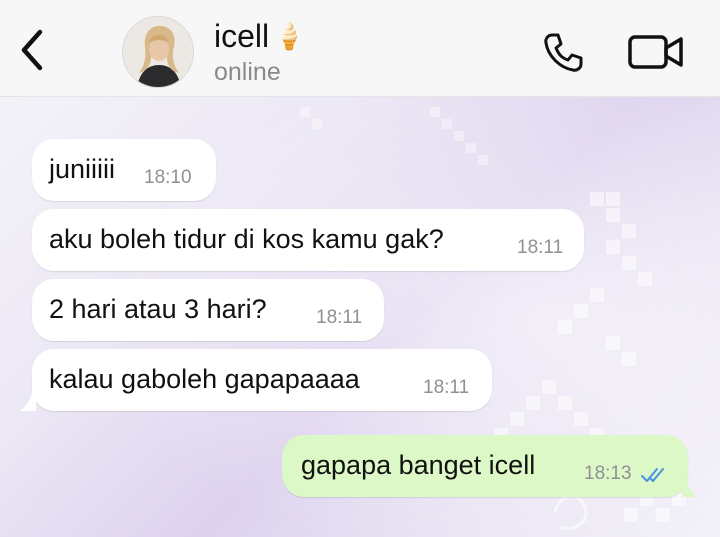  I want to click on message-bubble-incoming: 2 hari atau 3 hari? 18:11, so click(208, 310).